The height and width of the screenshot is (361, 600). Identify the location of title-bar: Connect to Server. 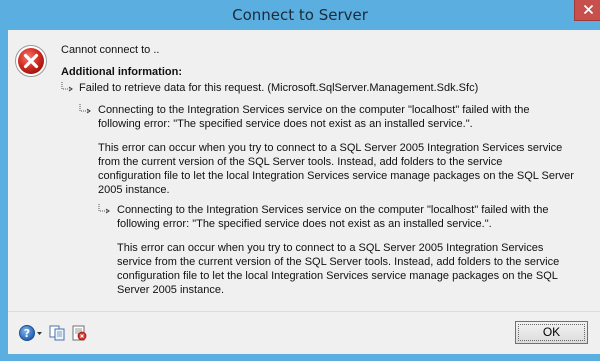
(300, 15).